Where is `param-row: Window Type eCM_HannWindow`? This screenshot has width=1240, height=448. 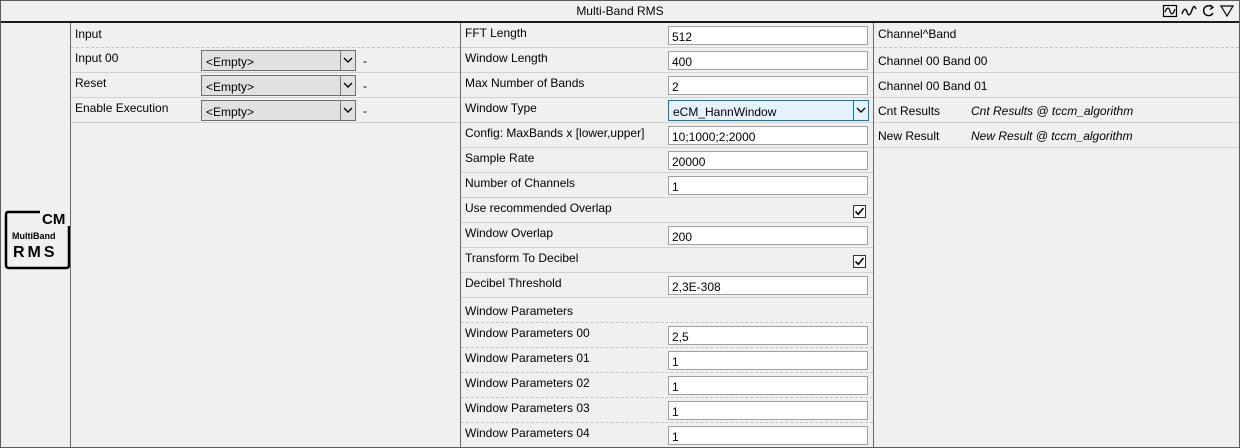
param-row: Window Type eCM_HannWindow is located at coordinates (667, 110).